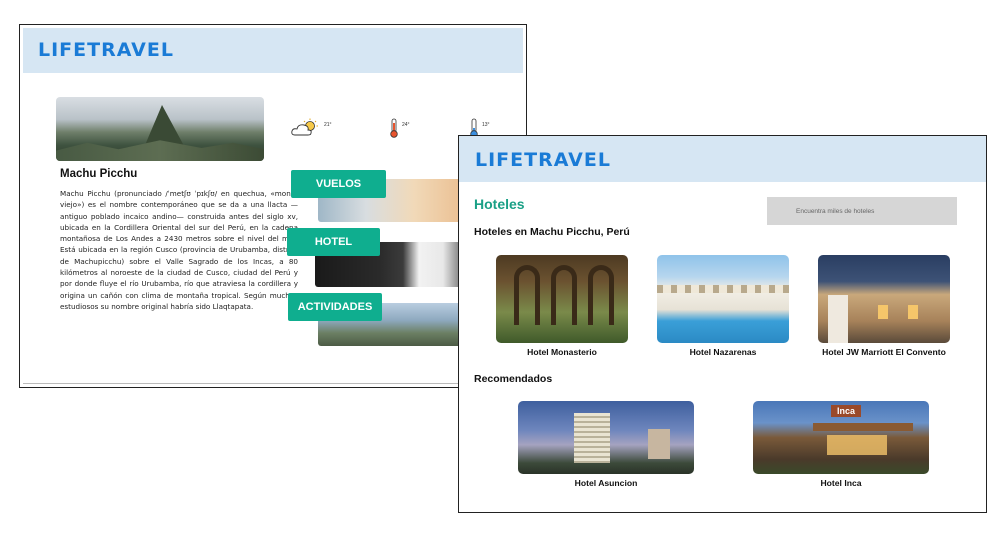 The height and width of the screenshot is (552, 1007). I want to click on hotel-name: Hotel Asuncion, so click(606, 483).